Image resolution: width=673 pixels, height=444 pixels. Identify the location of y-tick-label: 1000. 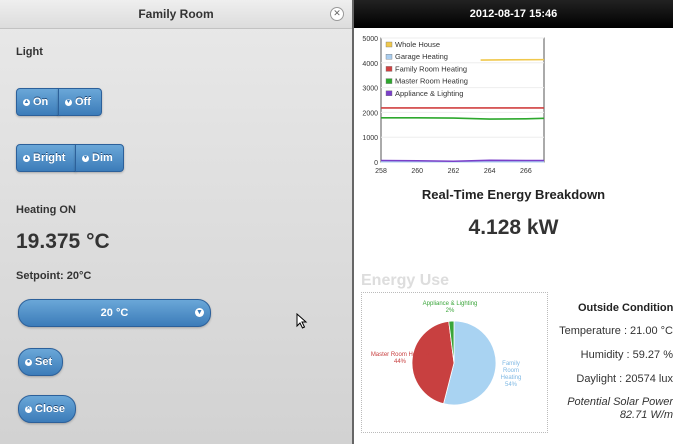
(370, 138).